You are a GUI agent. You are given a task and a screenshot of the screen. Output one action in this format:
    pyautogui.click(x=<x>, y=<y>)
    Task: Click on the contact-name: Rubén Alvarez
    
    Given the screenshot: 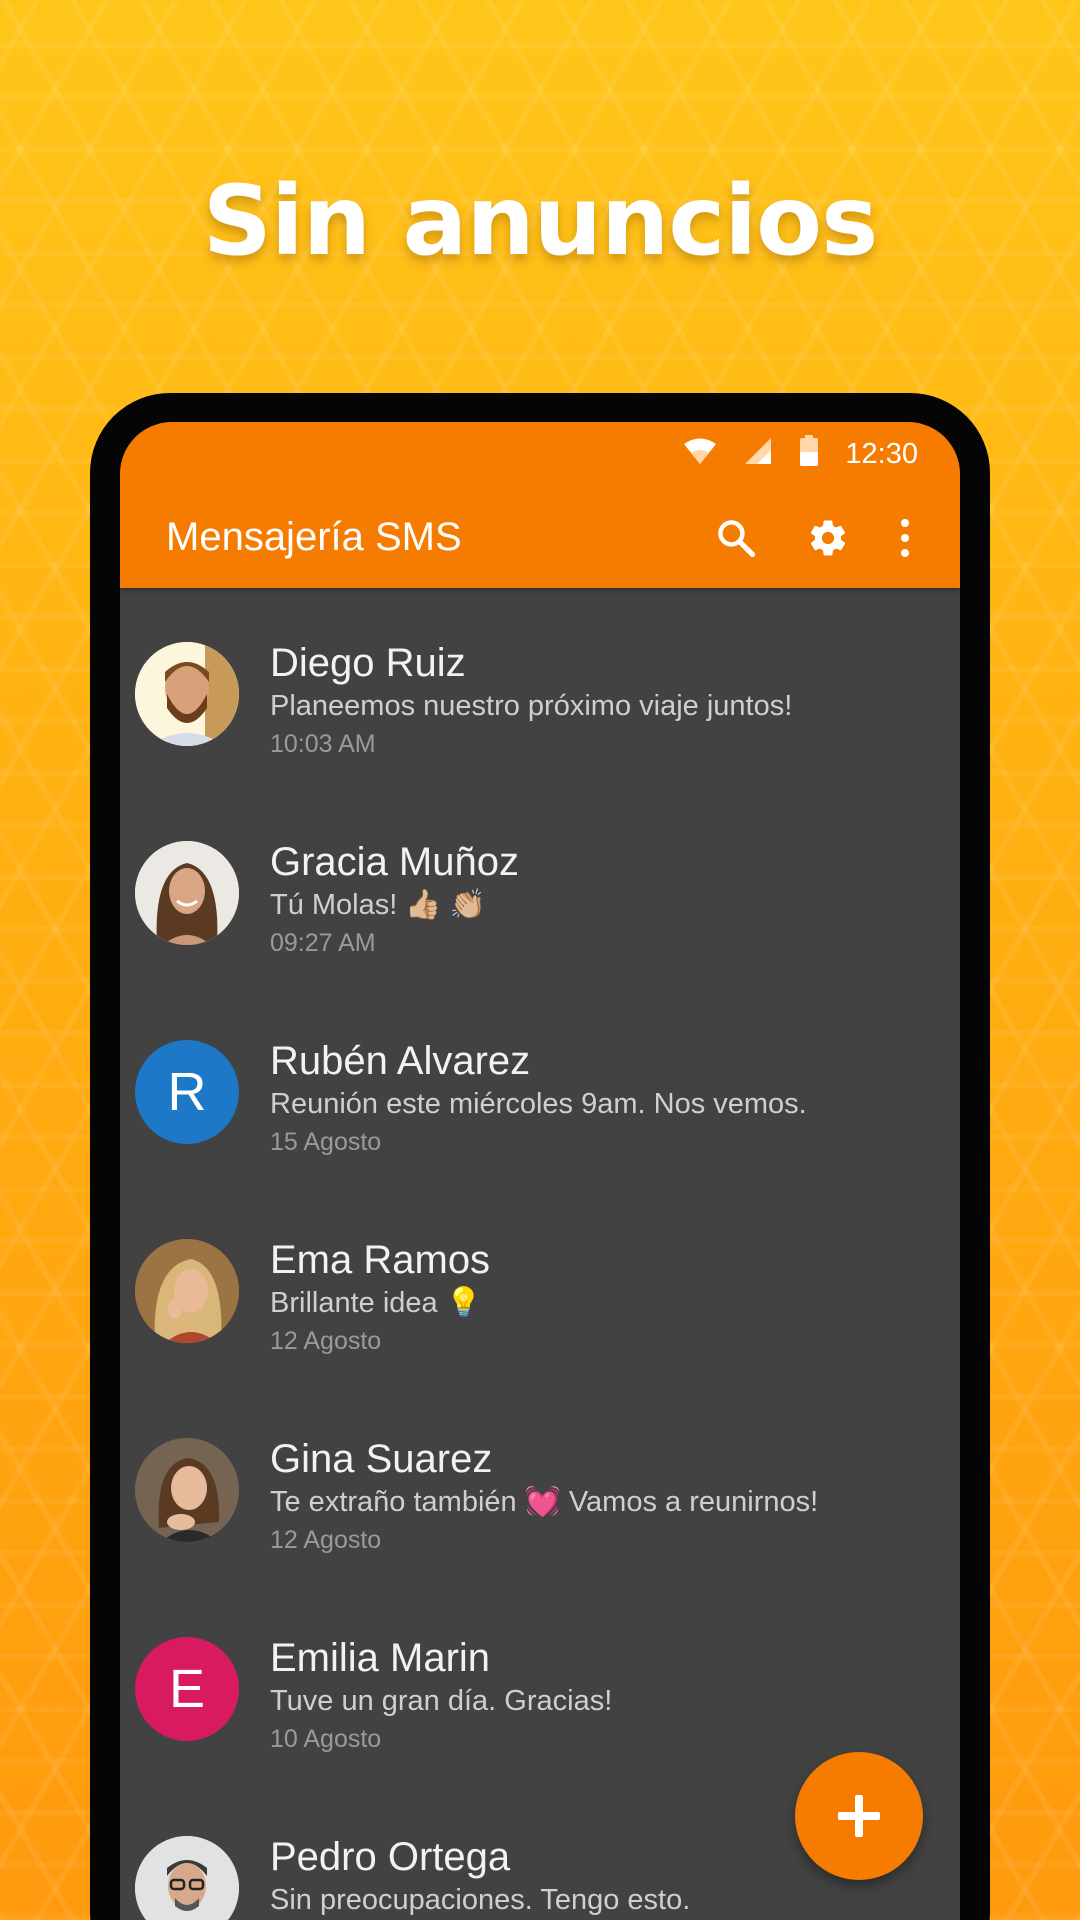 What is the action you would take?
    pyautogui.click(x=400, y=1061)
    